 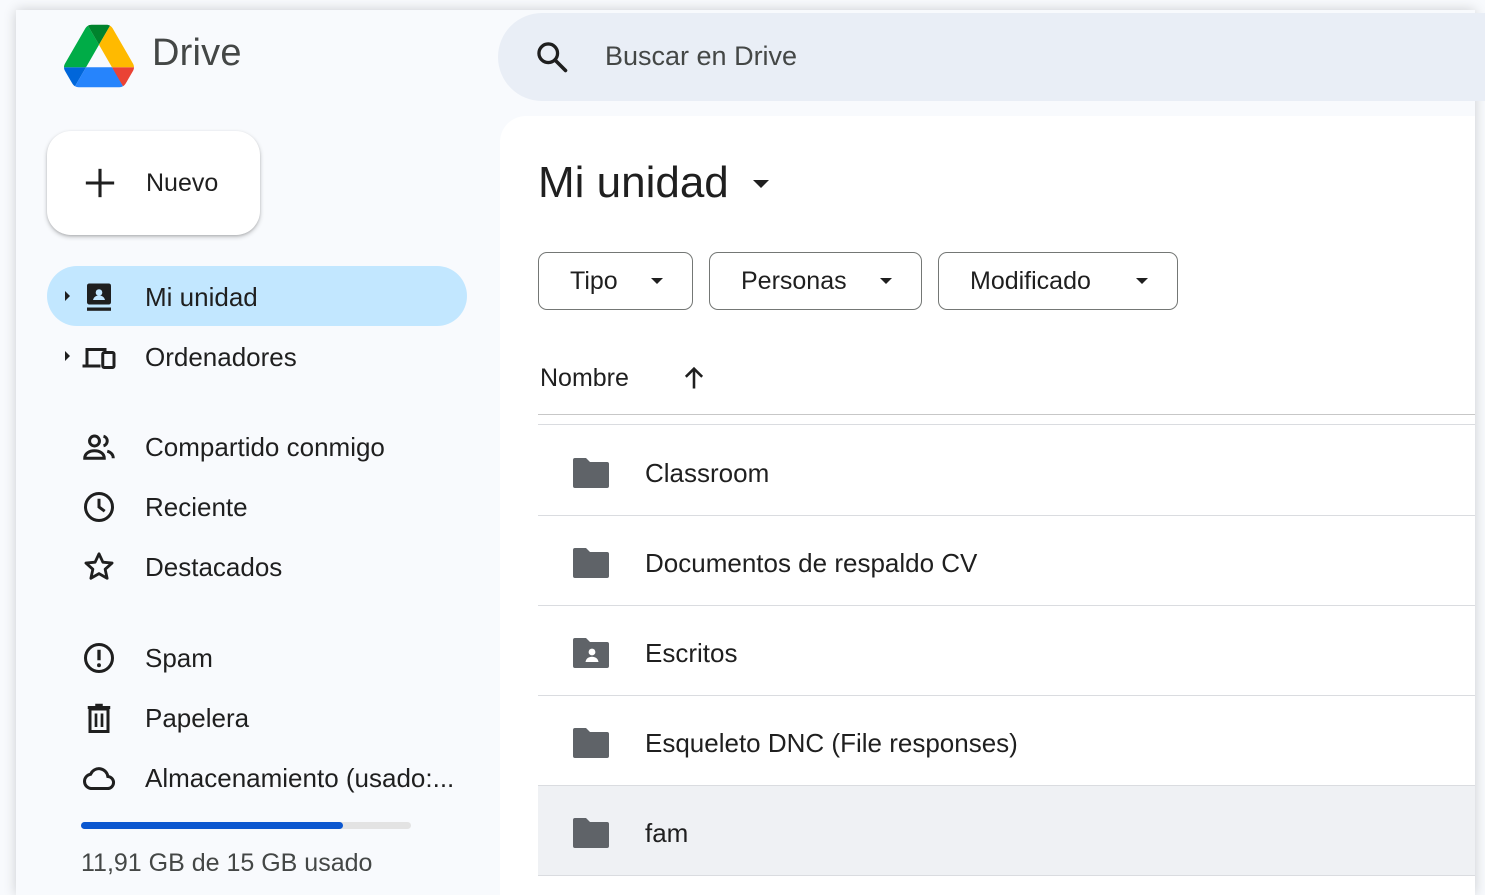 I want to click on sidebar-item-papelera: Papelera, so click(x=257, y=717).